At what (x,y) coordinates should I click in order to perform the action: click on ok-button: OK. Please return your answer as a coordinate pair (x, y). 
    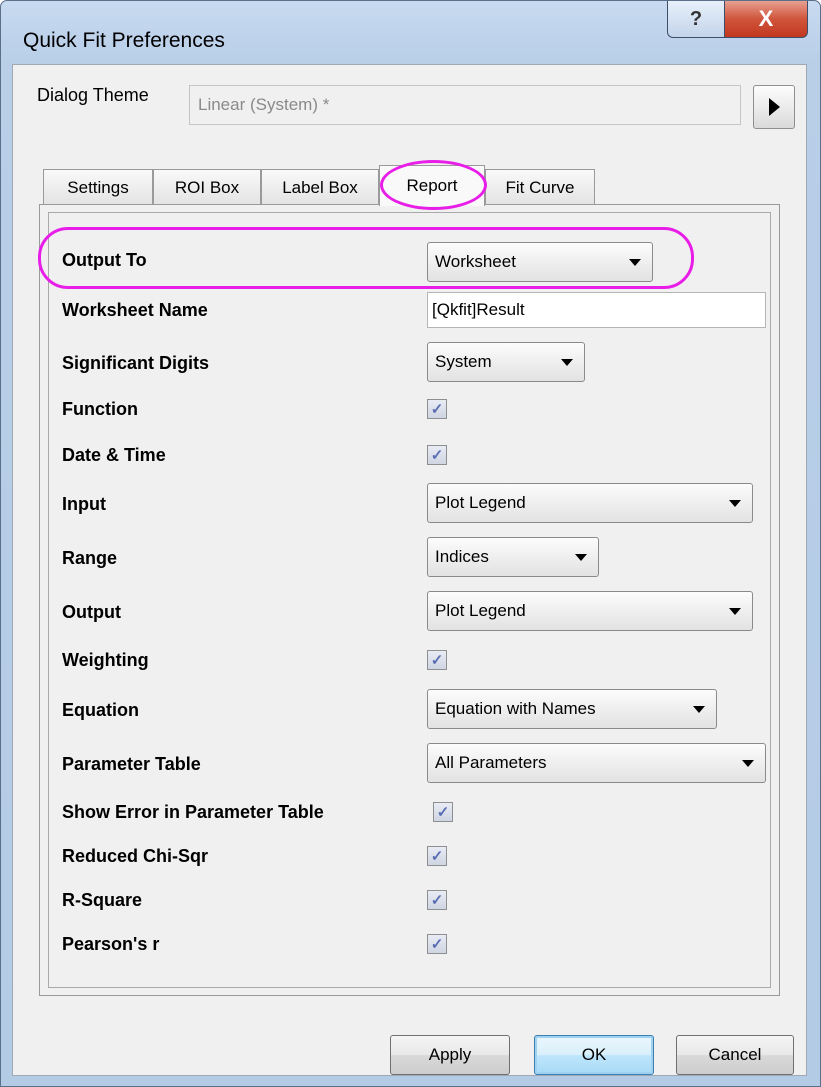
    Looking at the image, I should click on (594, 1055).